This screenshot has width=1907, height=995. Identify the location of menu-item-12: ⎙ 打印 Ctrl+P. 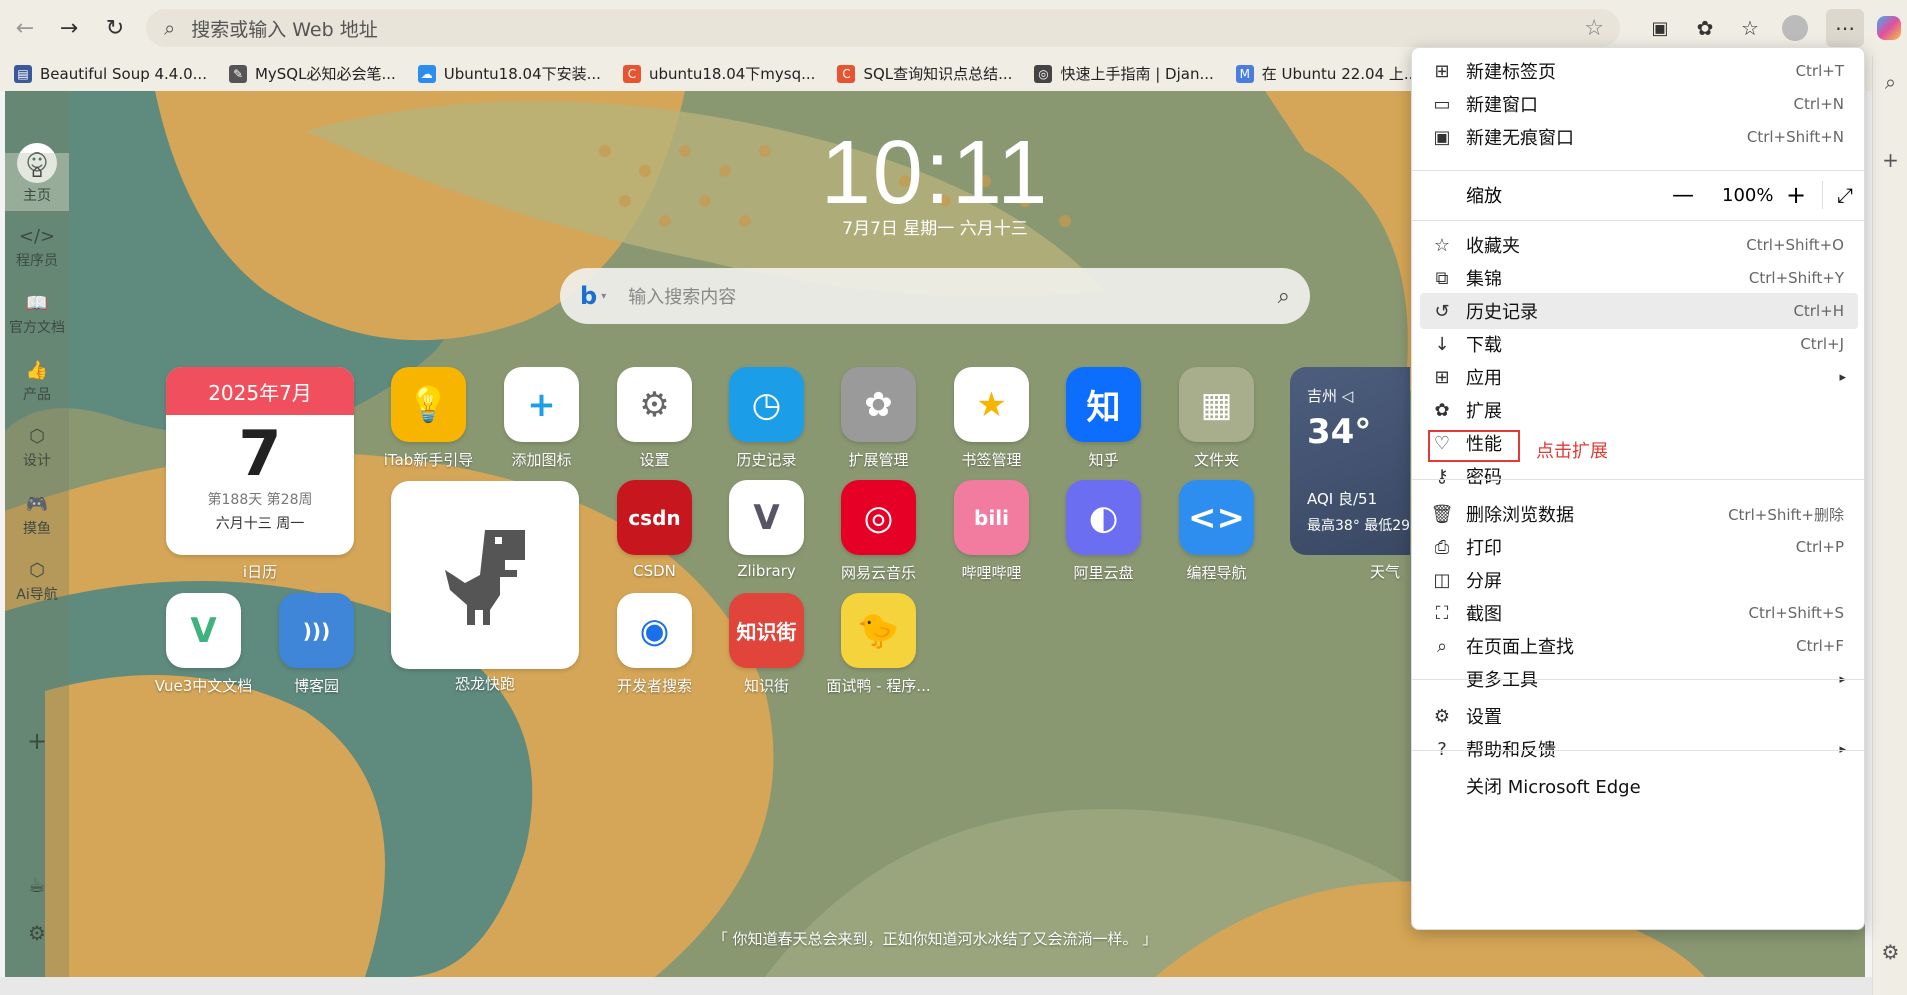
(1639, 547).